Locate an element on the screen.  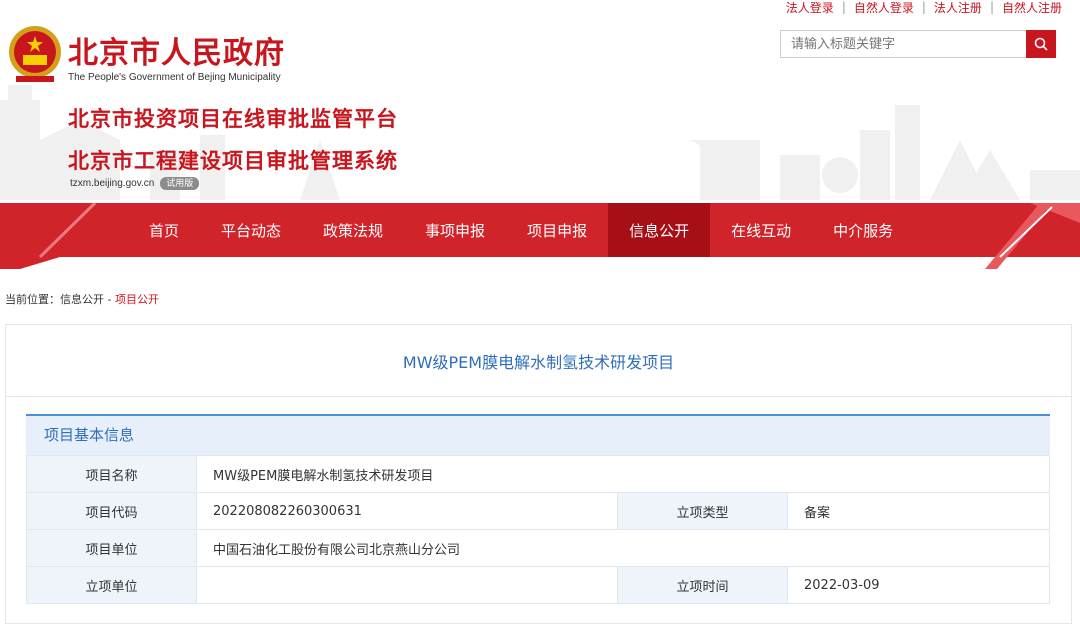
nav-item-home: 首页 is located at coordinates (164, 230).